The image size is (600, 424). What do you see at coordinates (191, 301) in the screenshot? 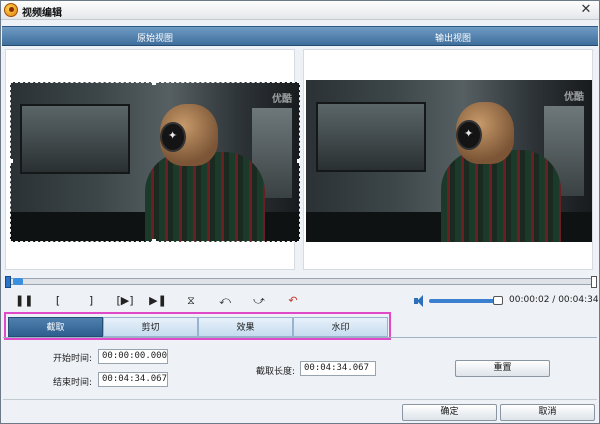
I see `flip-vertical-icon: ⧖` at bounding box center [191, 301].